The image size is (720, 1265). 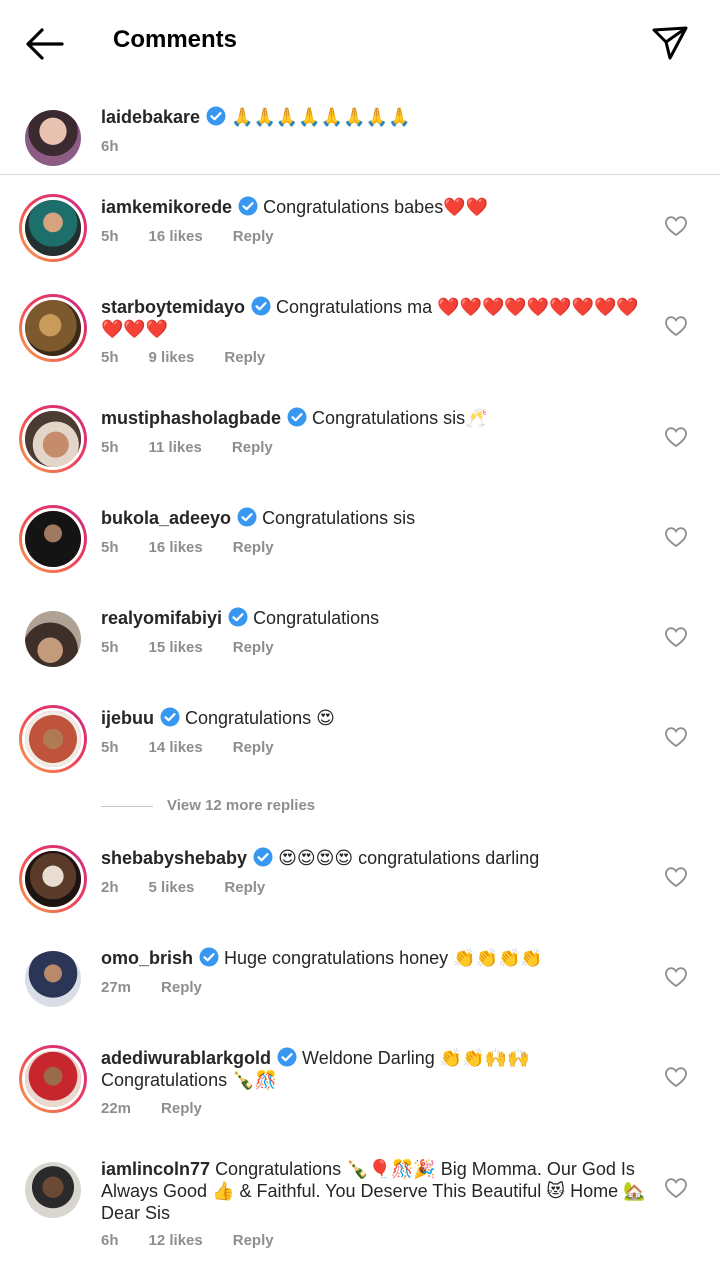 I want to click on comment-body: Huge congratulations honey 👏👏👏👏, so click(x=383, y=958).